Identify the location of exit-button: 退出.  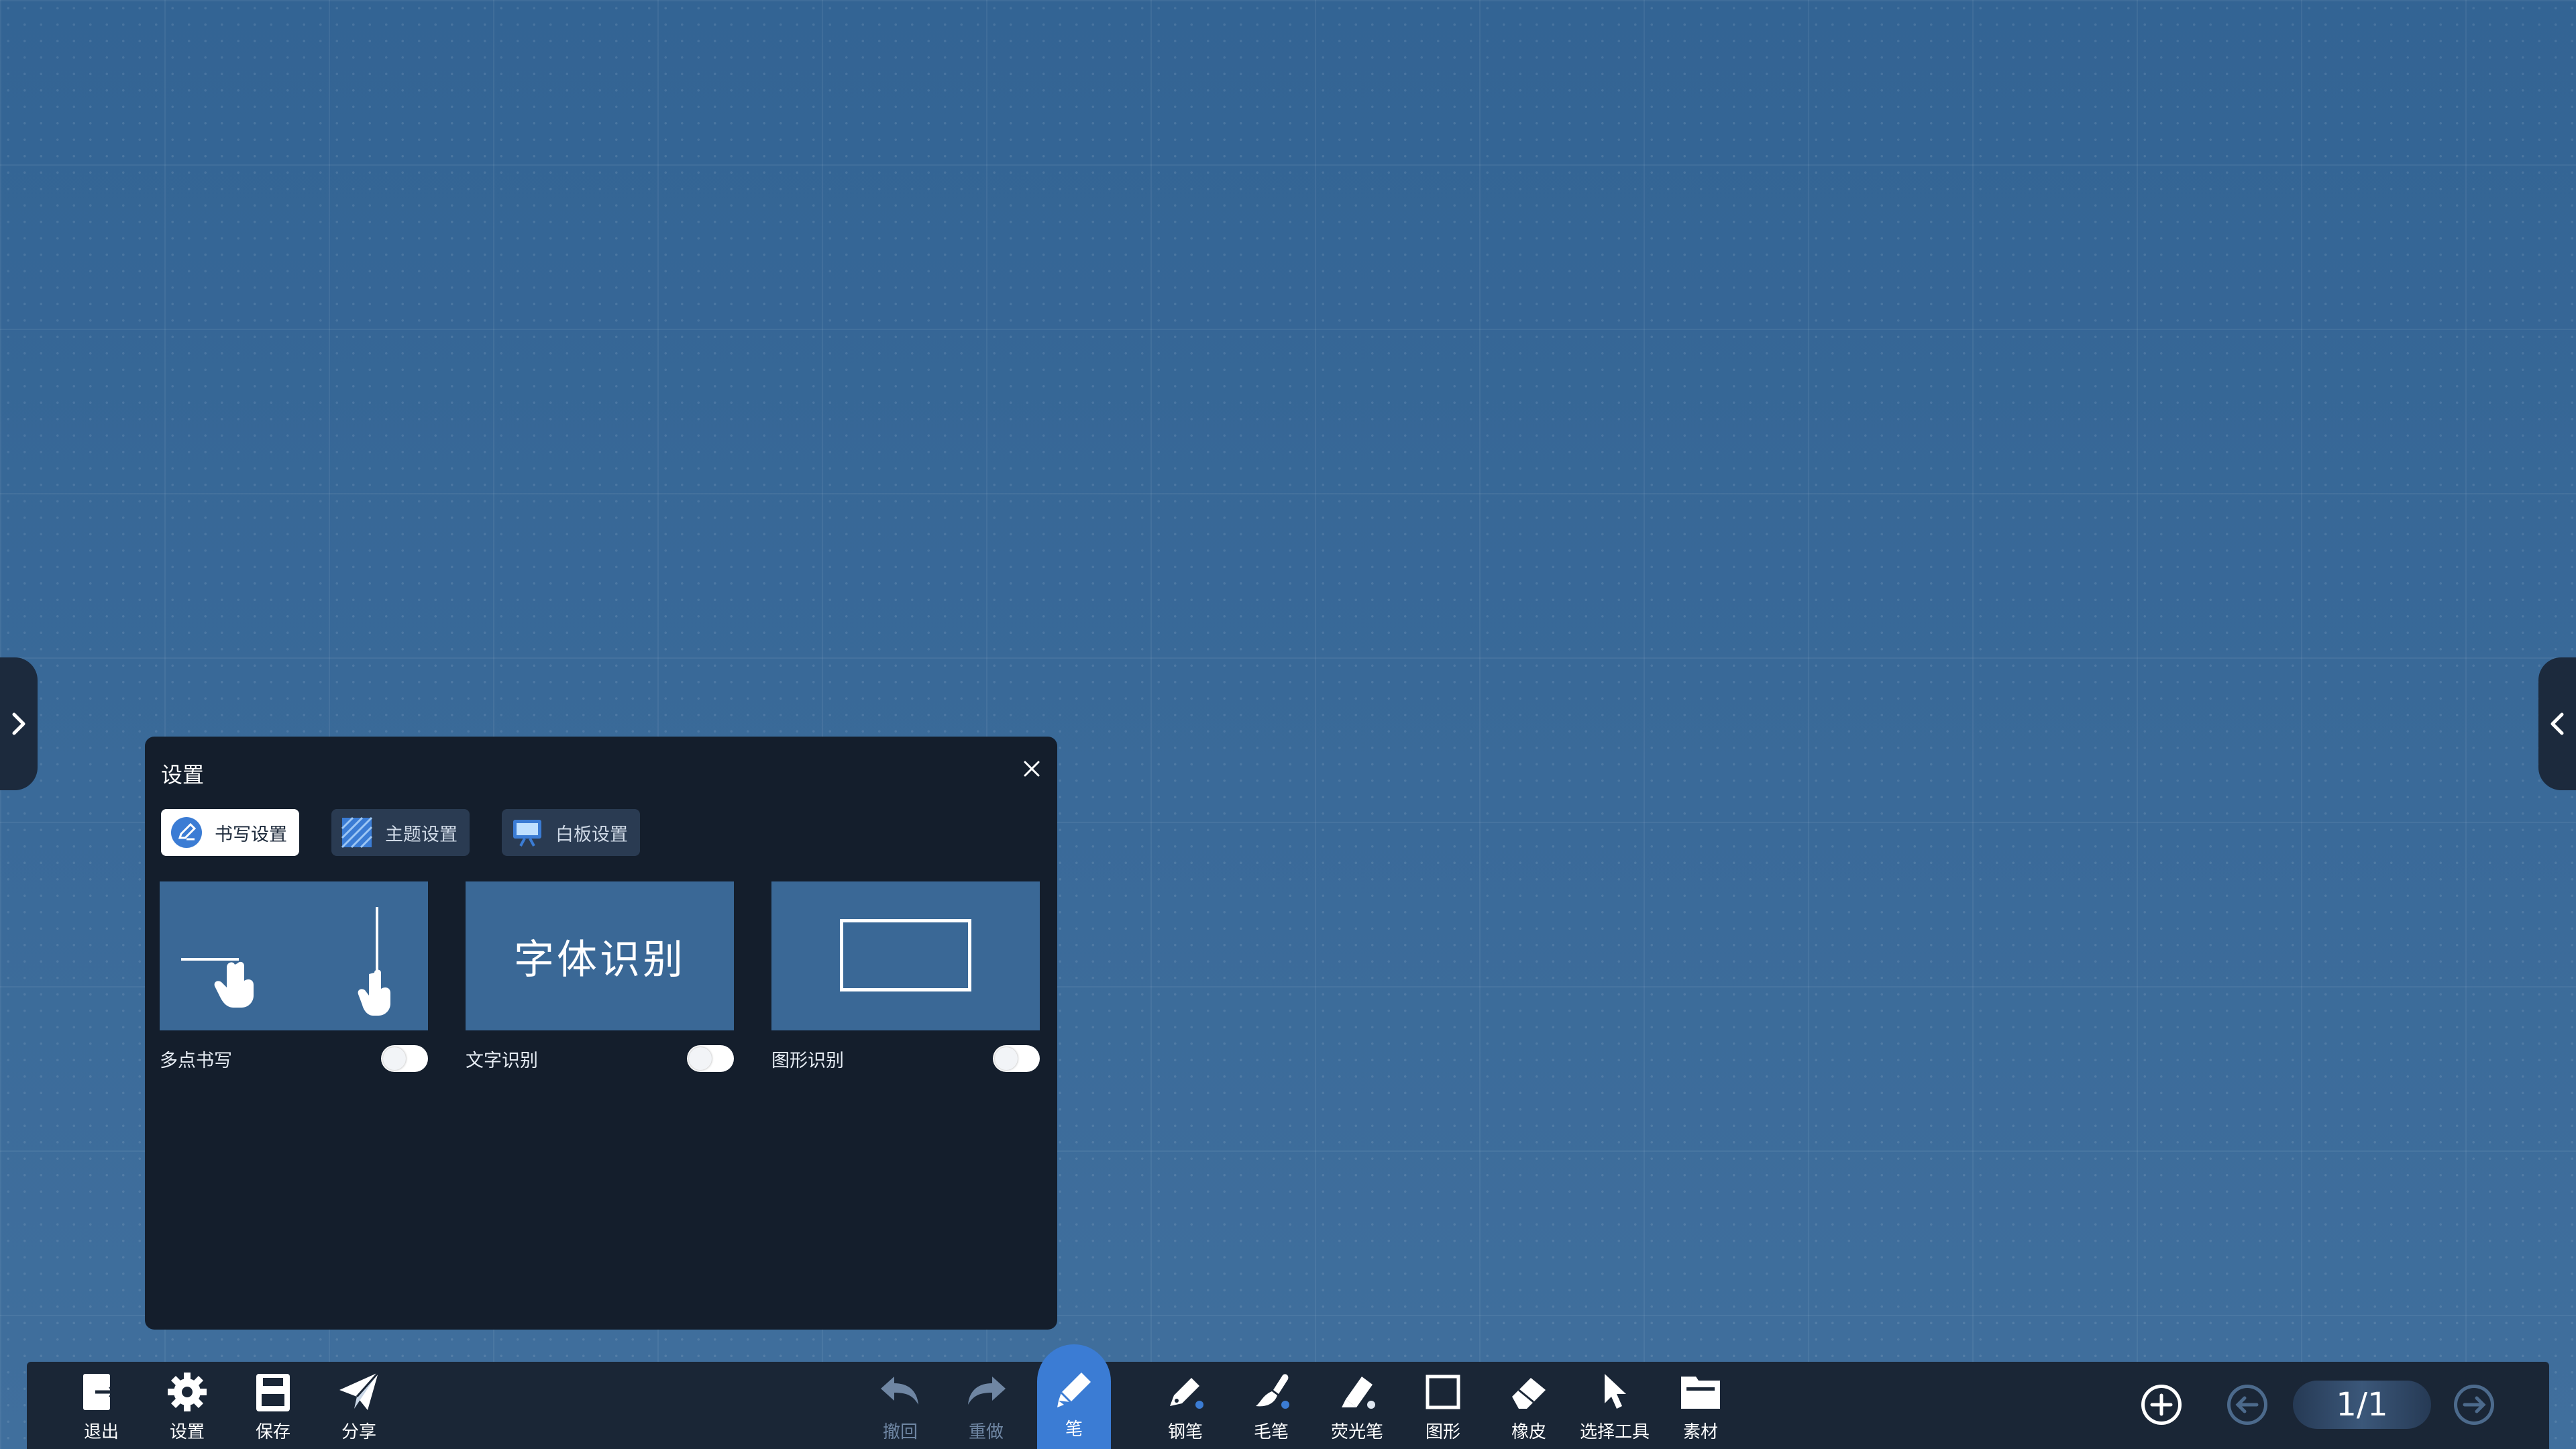
(101, 1407).